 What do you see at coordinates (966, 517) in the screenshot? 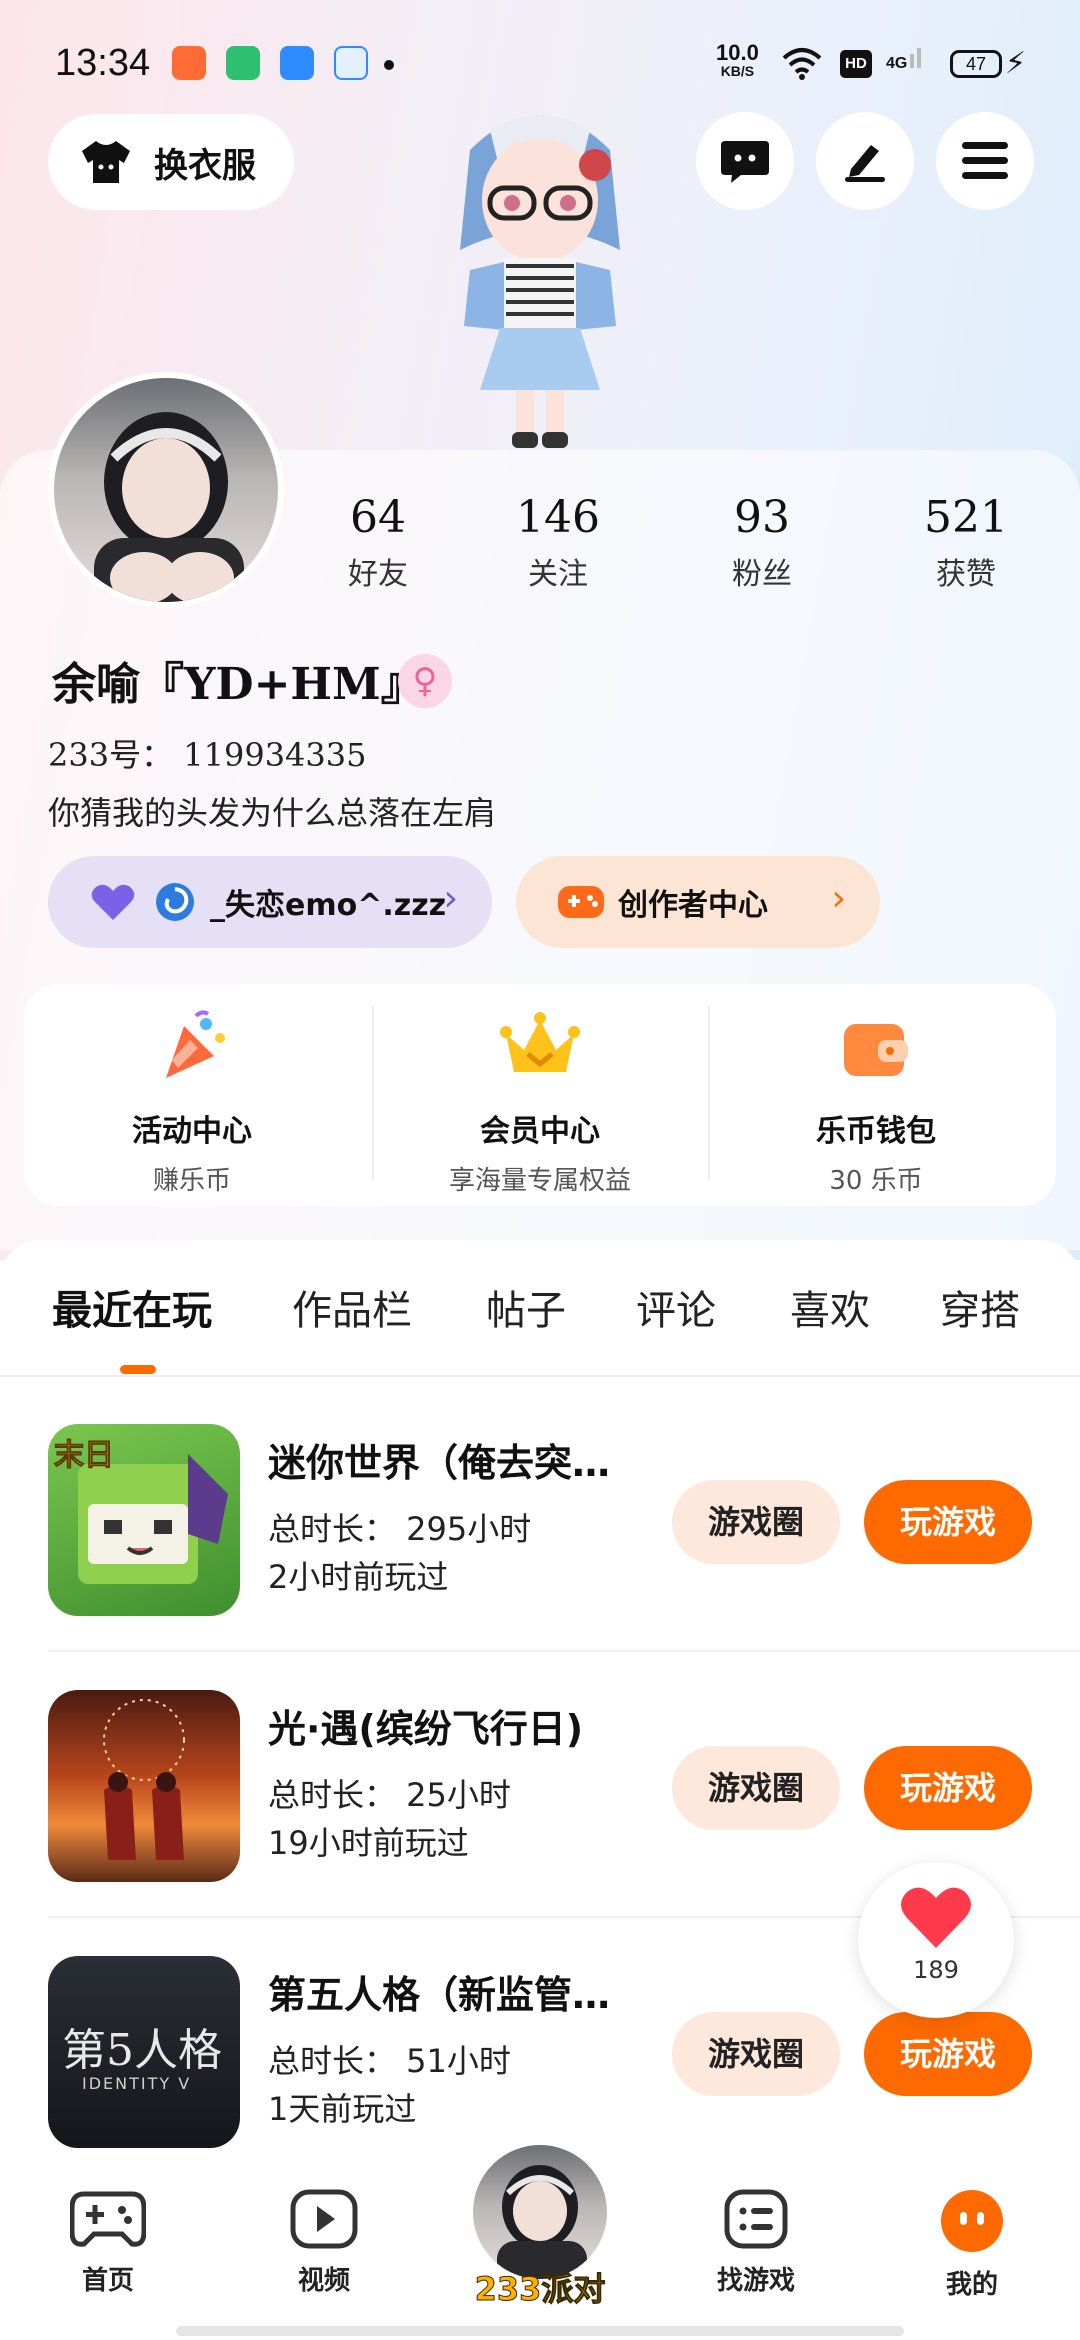
I see `stat-likes-count: 521` at bounding box center [966, 517].